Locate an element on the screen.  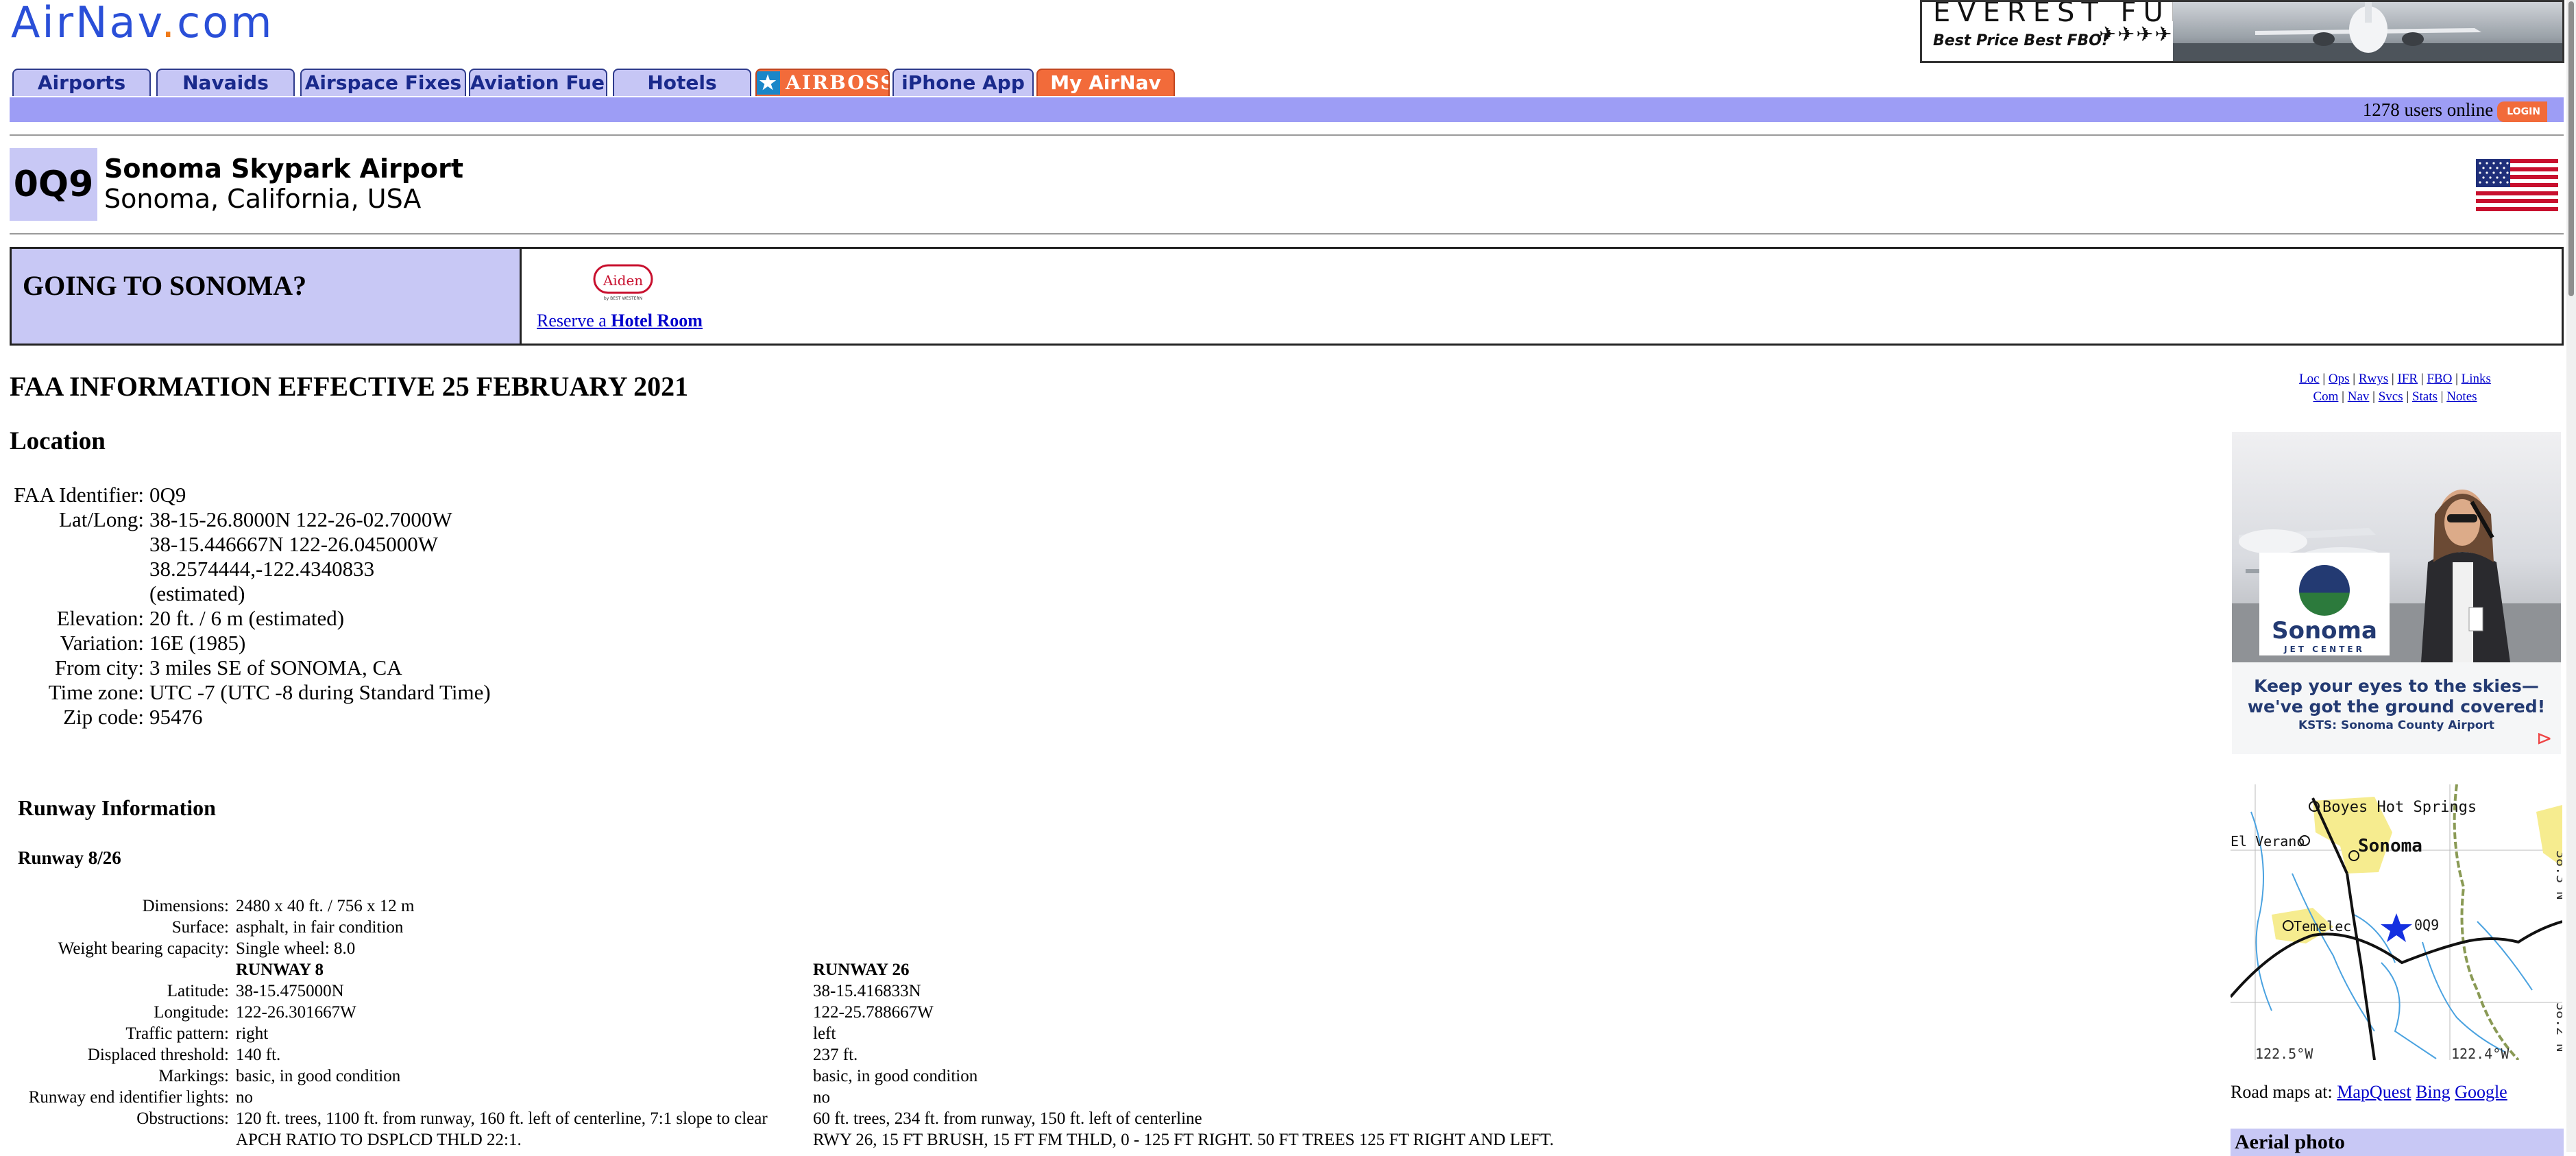
tab-aviation-fuel: Aviation Fuel is located at coordinates (538, 83).